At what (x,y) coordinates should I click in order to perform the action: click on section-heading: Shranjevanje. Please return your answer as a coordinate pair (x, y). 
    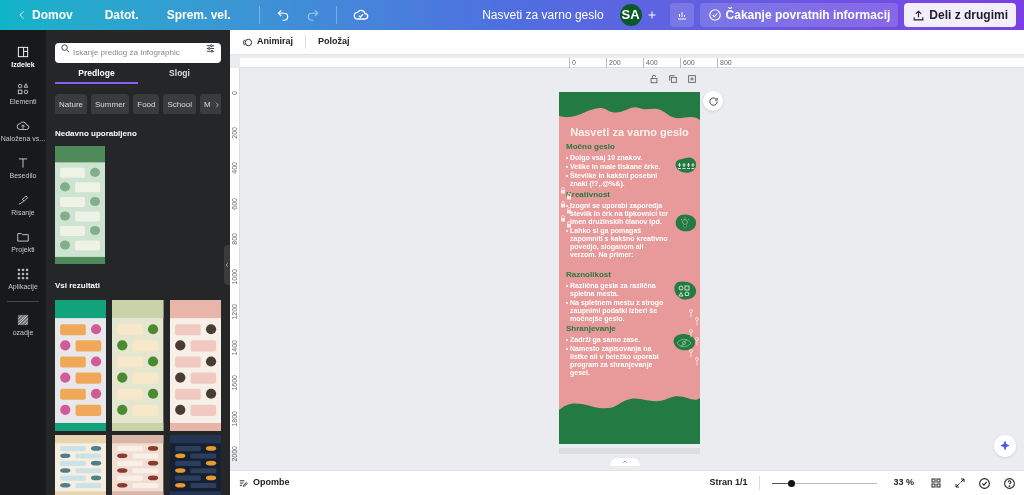
    Looking at the image, I should click on (591, 329).